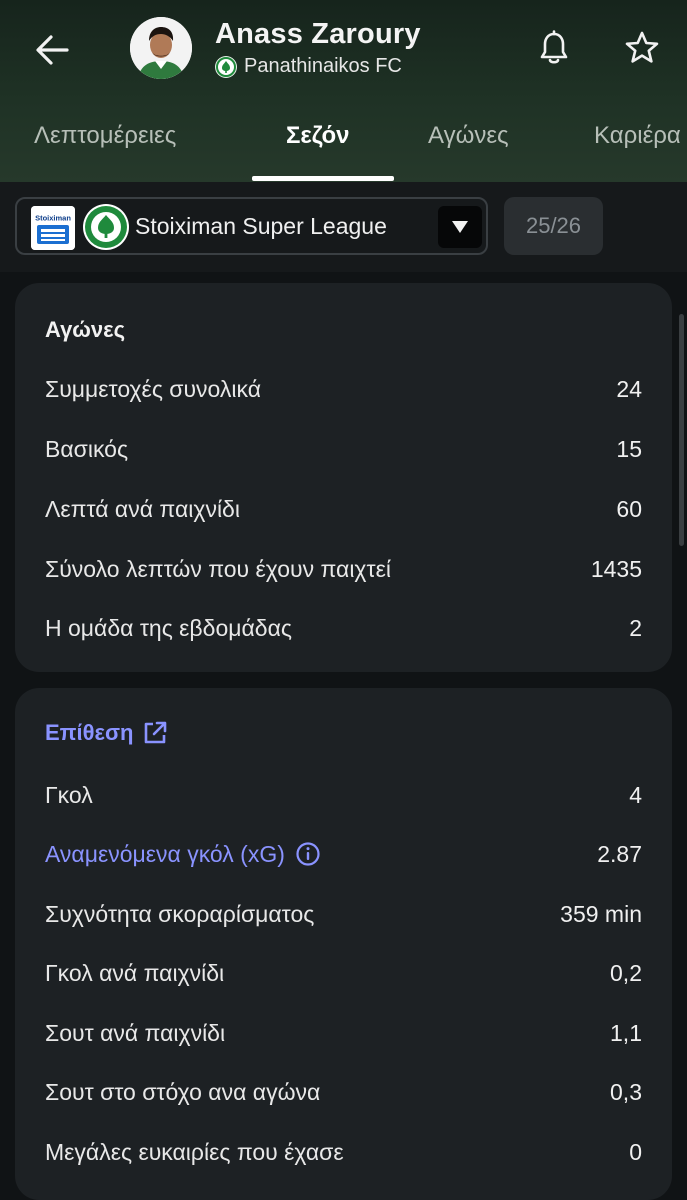  I want to click on stat-label: Σουτ ανά παιχνίδι, so click(135, 1032).